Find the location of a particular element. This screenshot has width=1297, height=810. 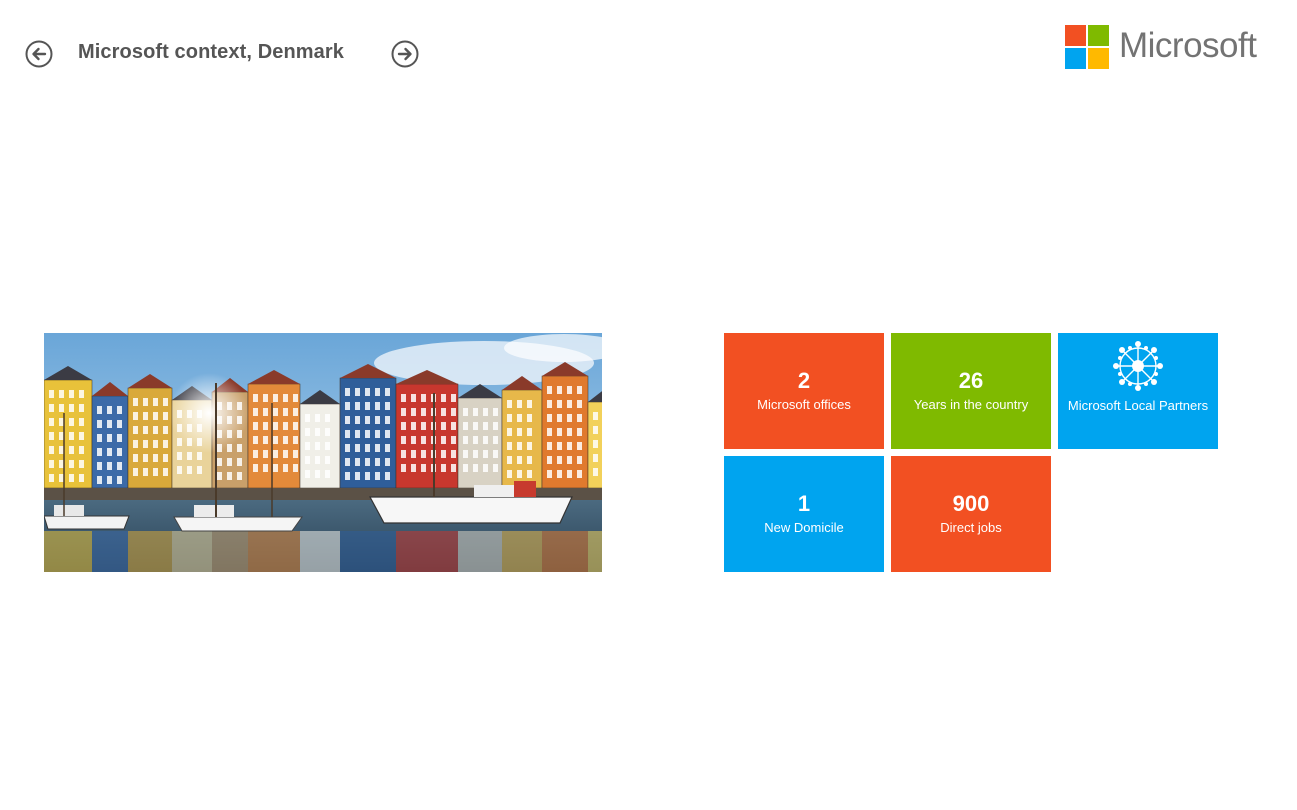

tile-new-domicile: 1 New Domicile is located at coordinates (804, 514).